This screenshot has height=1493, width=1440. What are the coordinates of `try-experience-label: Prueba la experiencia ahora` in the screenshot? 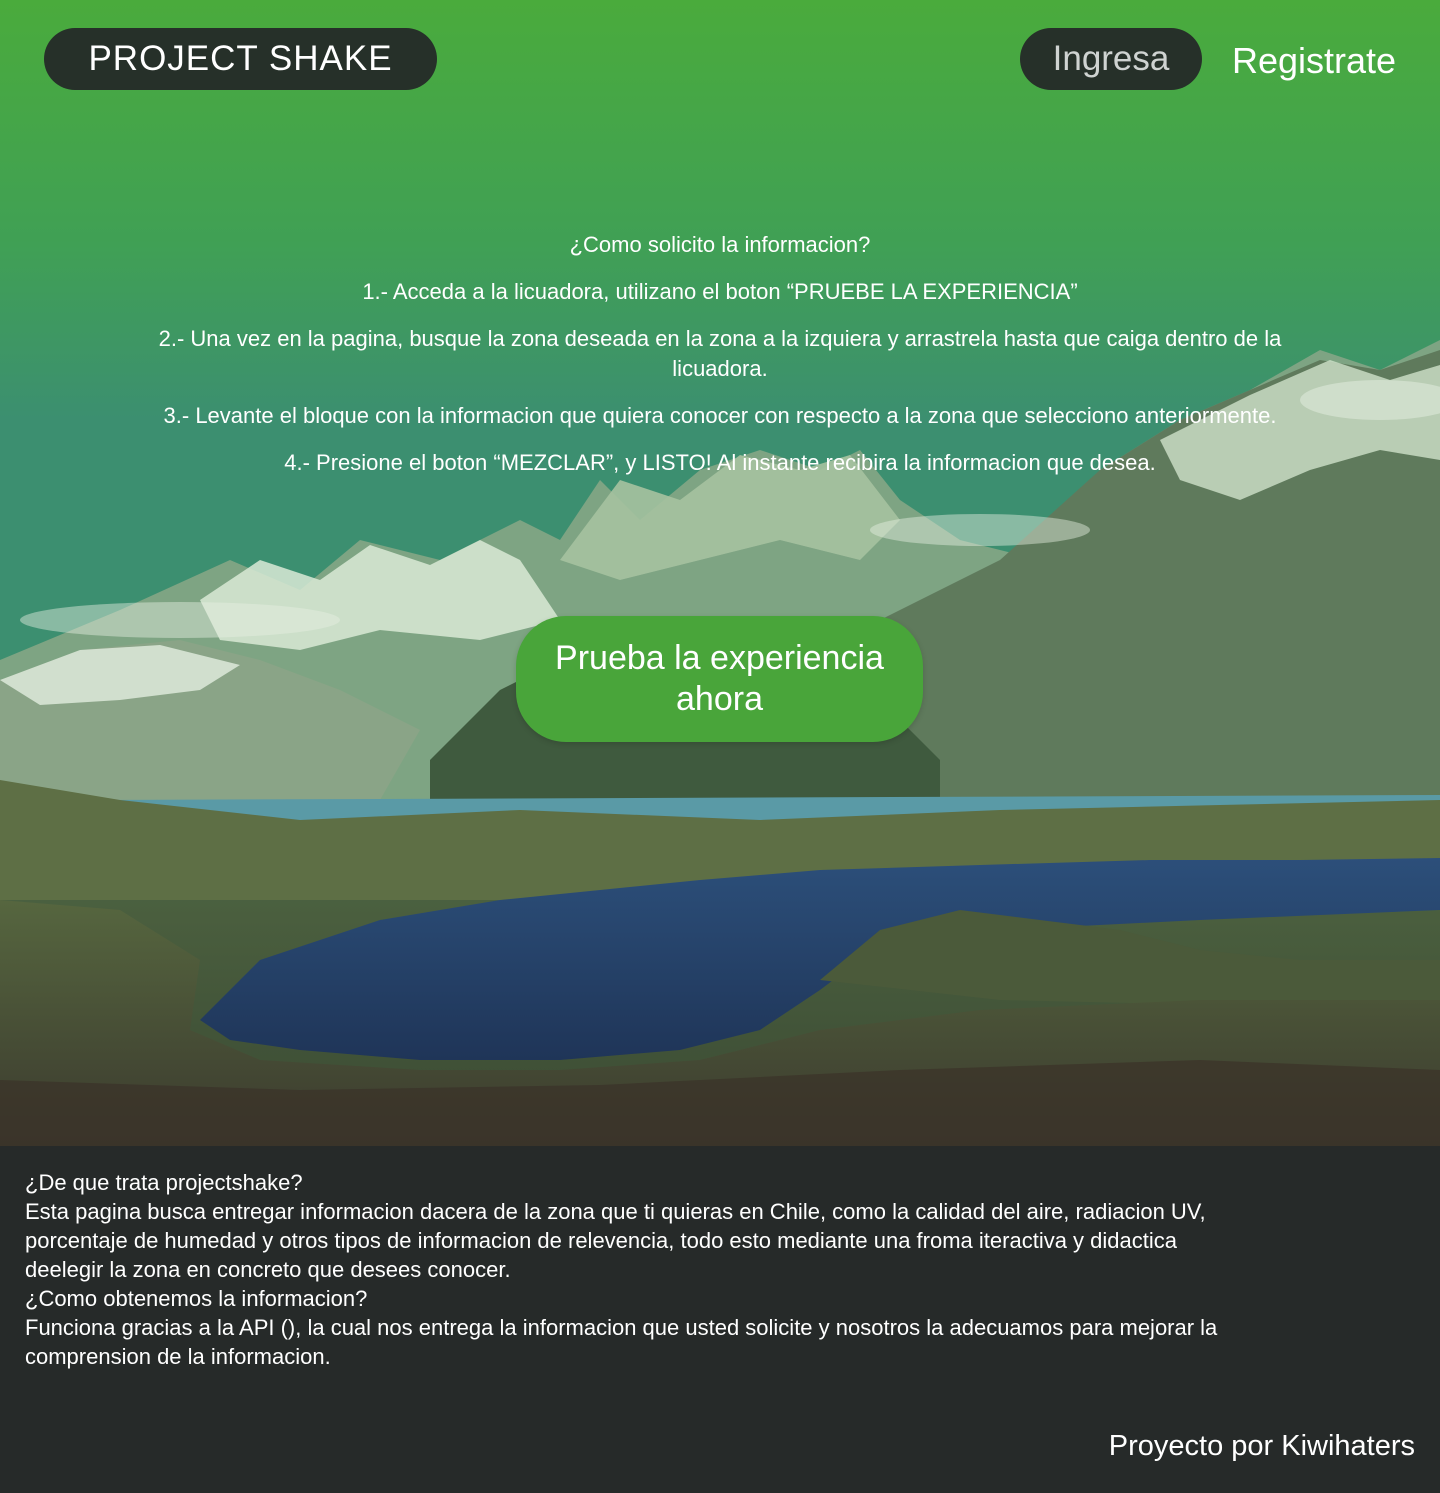 It's located at (719, 678).